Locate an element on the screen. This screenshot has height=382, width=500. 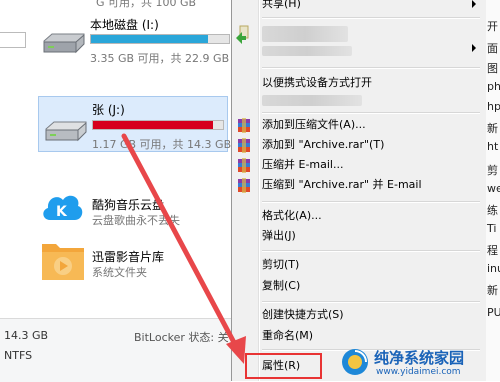
watermark: 纯净系统家园 www.yidaimei.com is located at coordinates (420, 362).